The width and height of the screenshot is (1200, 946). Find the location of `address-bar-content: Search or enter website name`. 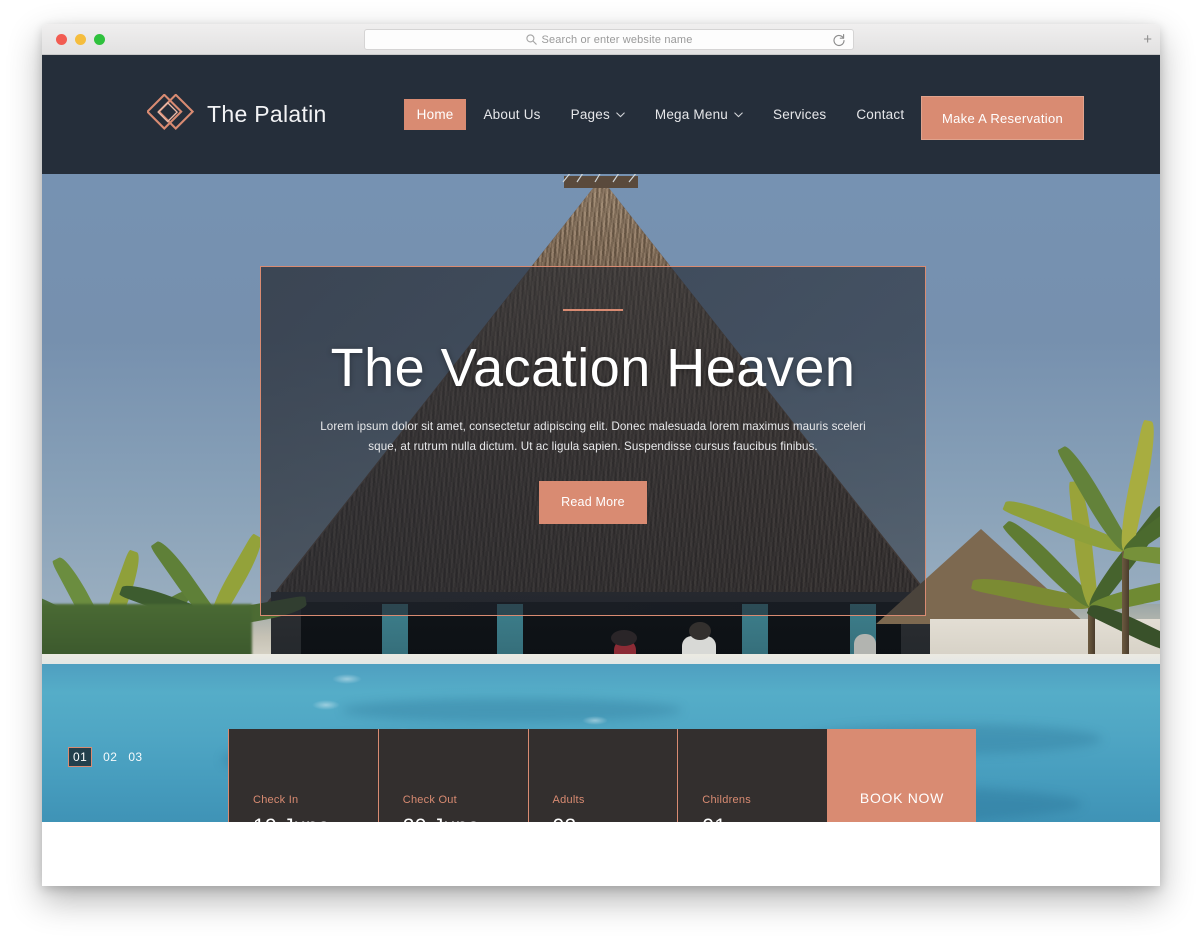

address-bar-content: Search or enter website name is located at coordinates (609, 39).